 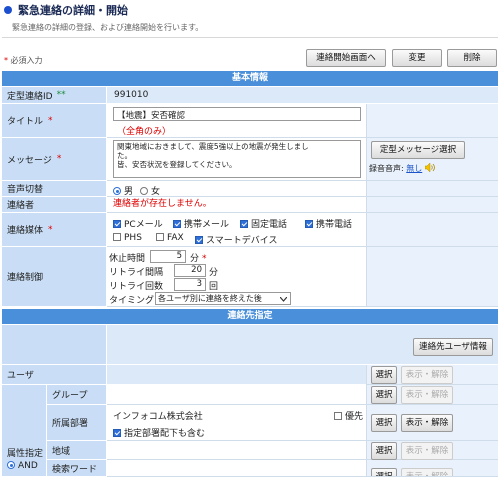 I want to click on message-label: メッセージ *, so click(x=54, y=159).